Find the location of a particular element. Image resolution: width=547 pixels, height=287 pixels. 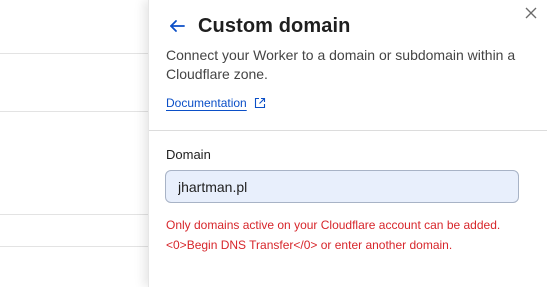

panel-title: Custom domain is located at coordinates (274, 25).